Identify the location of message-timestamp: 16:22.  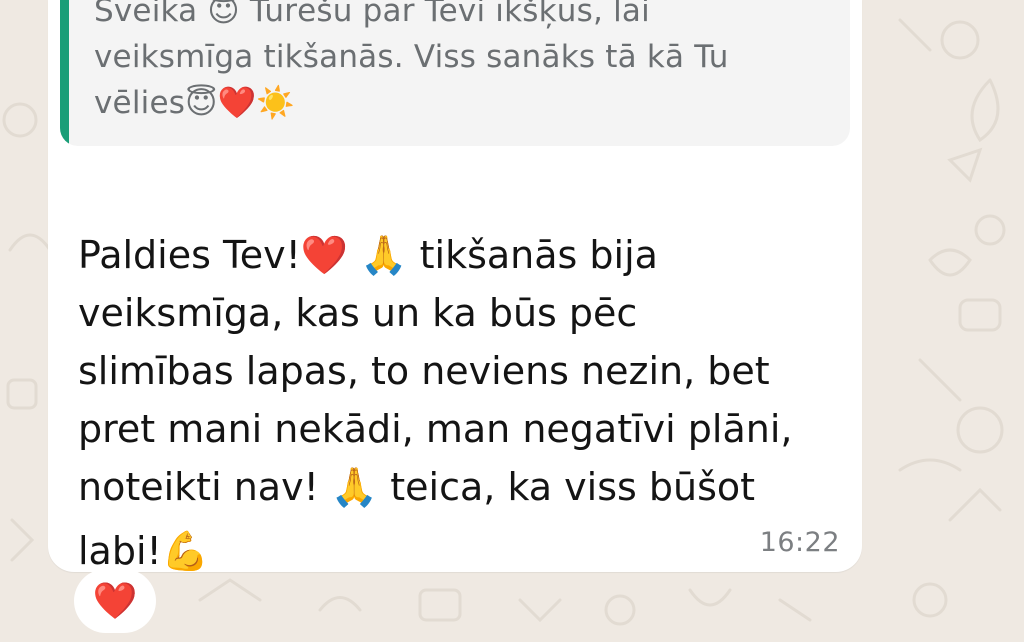
(799, 542).